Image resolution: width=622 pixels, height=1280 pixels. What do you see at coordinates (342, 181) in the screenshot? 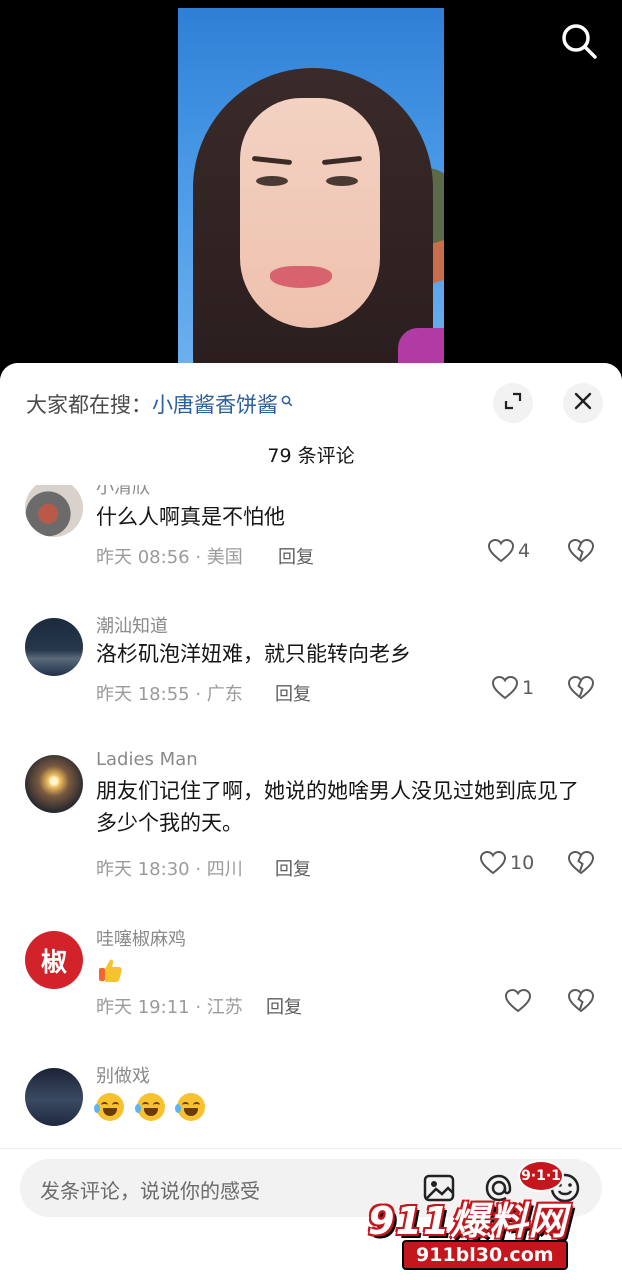
I see `right-eye` at bounding box center [342, 181].